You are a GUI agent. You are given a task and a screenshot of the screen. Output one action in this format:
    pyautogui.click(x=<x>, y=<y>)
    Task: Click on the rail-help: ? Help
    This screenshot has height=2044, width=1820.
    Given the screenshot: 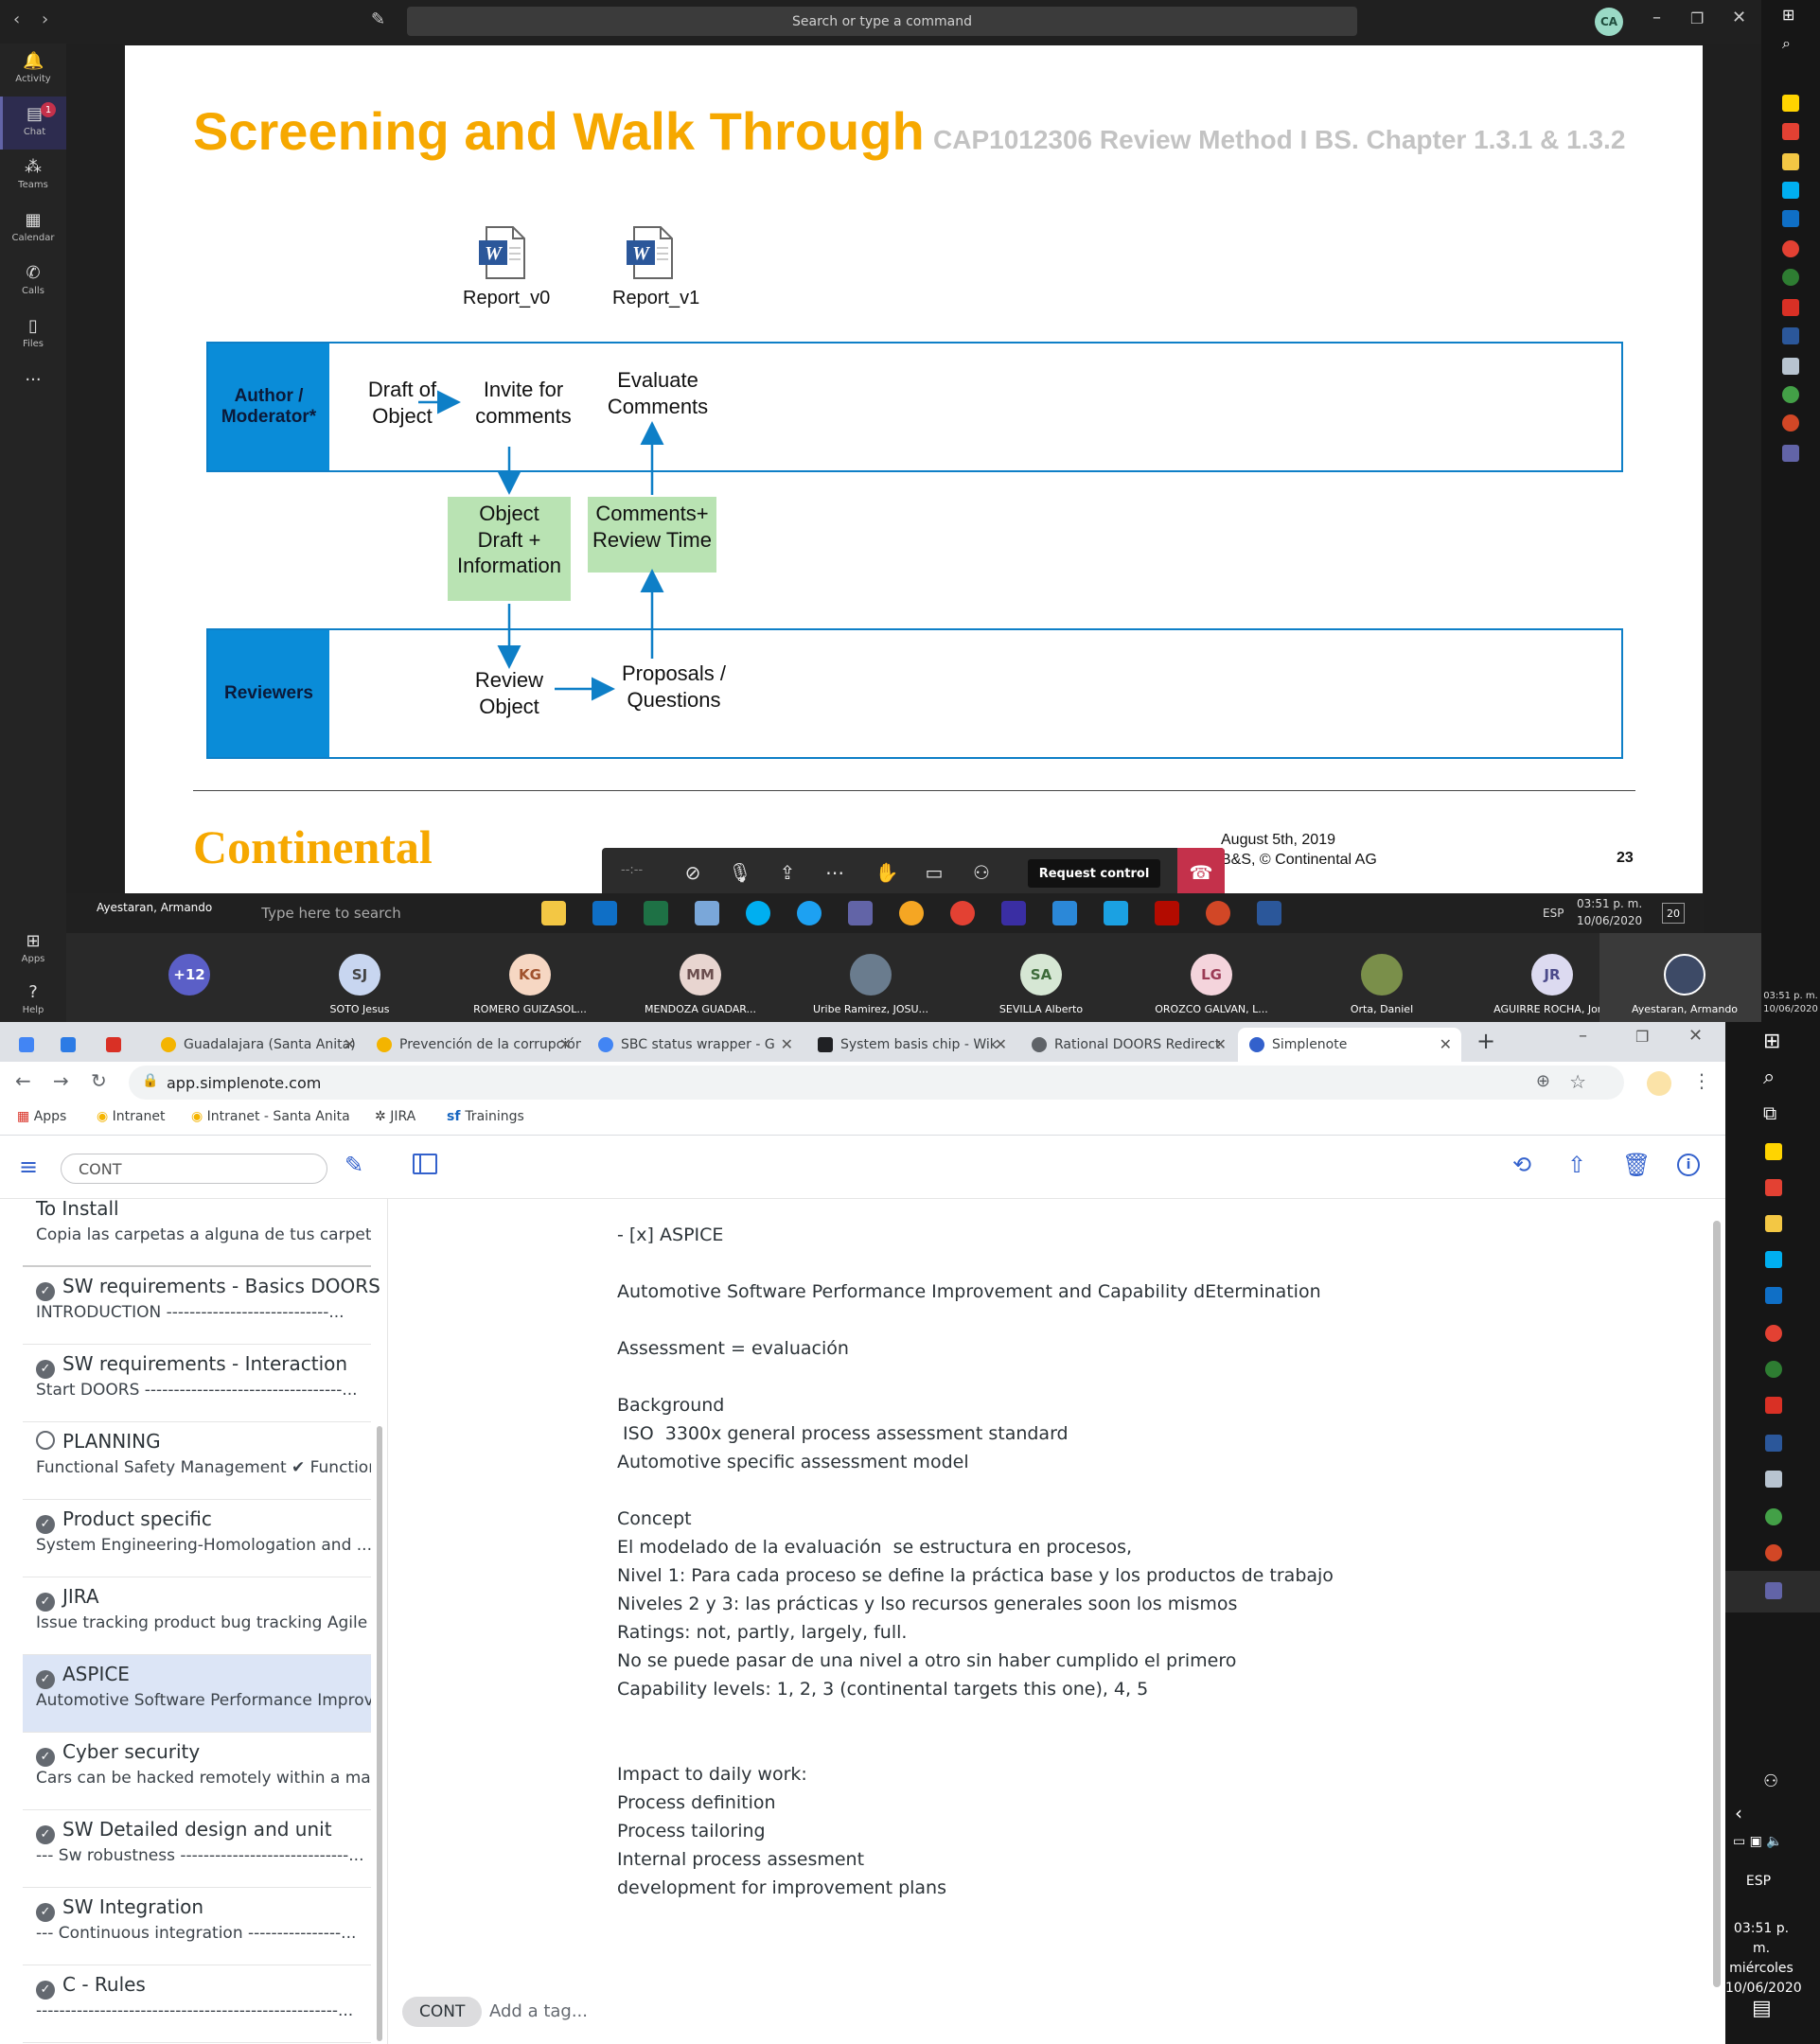 What is the action you would take?
    pyautogui.click(x=33, y=1001)
    